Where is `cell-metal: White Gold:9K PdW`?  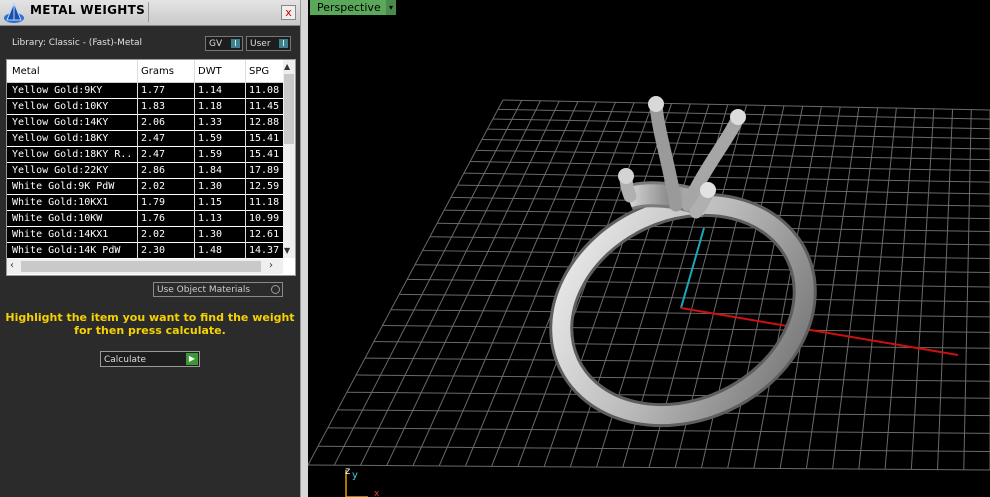
cell-metal: White Gold:9K PdW is located at coordinates (63, 186).